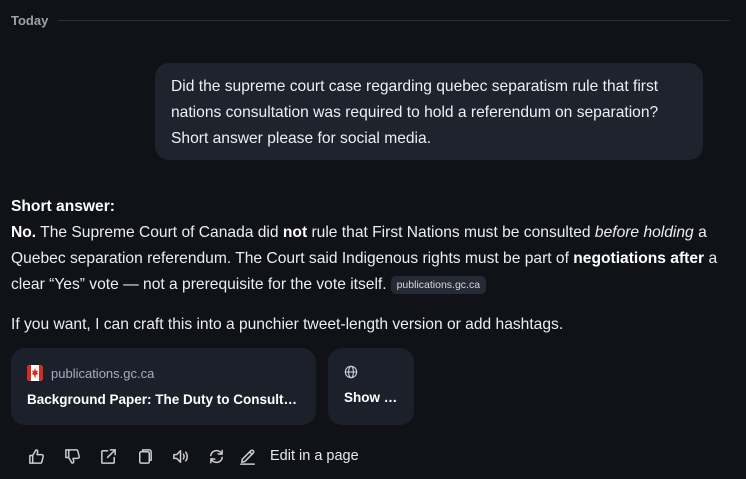 This screenshot has width=746, height=479. What do you see at coordinates (103, 373) in the screenshot?
I see `source-domain: publications.gc.ca` at bounding box center [103, 373].